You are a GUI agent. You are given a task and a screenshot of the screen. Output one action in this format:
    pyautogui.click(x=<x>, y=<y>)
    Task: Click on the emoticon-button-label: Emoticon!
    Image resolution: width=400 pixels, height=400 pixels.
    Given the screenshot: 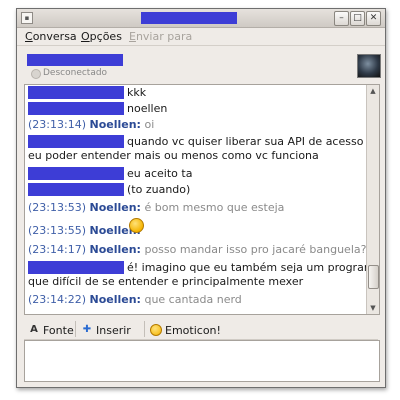 What is the action you would take?
    pyautogui.click(x=193, y=330)
    